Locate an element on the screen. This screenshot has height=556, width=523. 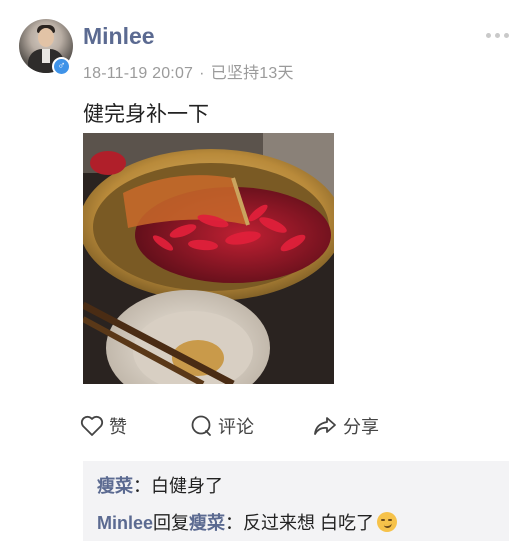
share-icon is located at coordinates (325, 426).